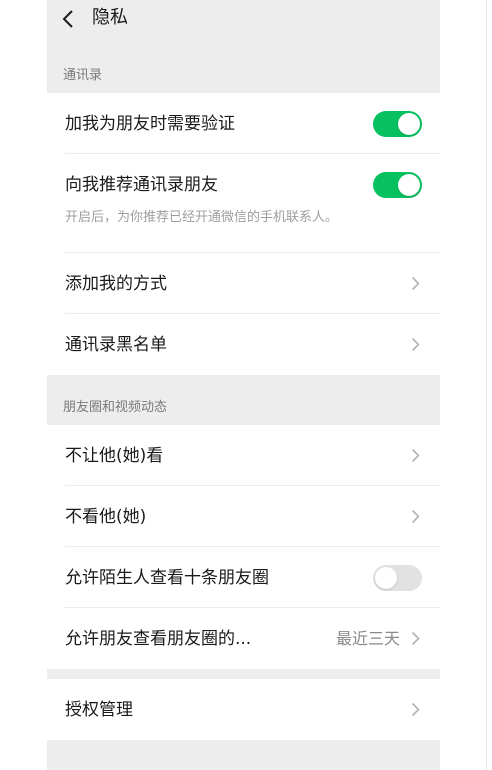 The height and width of the screenshot is (770, 492). I want to click on row-friends-range-value: 最近三天, so click(367, 638).